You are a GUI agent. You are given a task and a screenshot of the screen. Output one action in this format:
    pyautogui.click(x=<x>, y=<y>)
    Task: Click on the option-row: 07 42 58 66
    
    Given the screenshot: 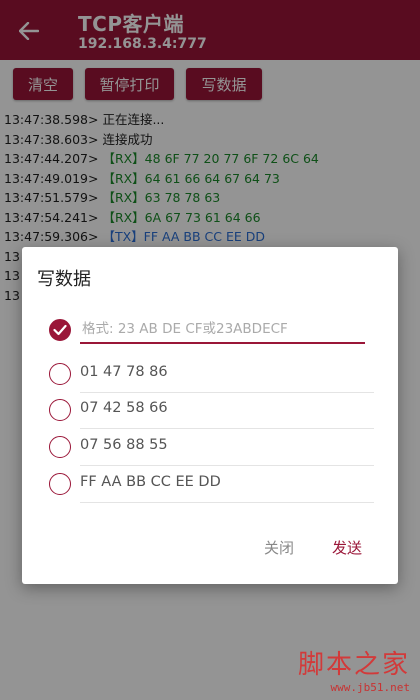 What is the action you would take?
    pyautogui.click(x=211, y=411)
    